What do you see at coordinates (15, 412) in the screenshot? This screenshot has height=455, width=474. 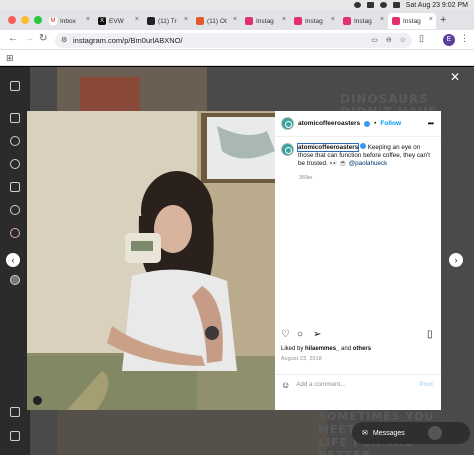 I see `more-menu-icon` at bounding box center [15, 412].